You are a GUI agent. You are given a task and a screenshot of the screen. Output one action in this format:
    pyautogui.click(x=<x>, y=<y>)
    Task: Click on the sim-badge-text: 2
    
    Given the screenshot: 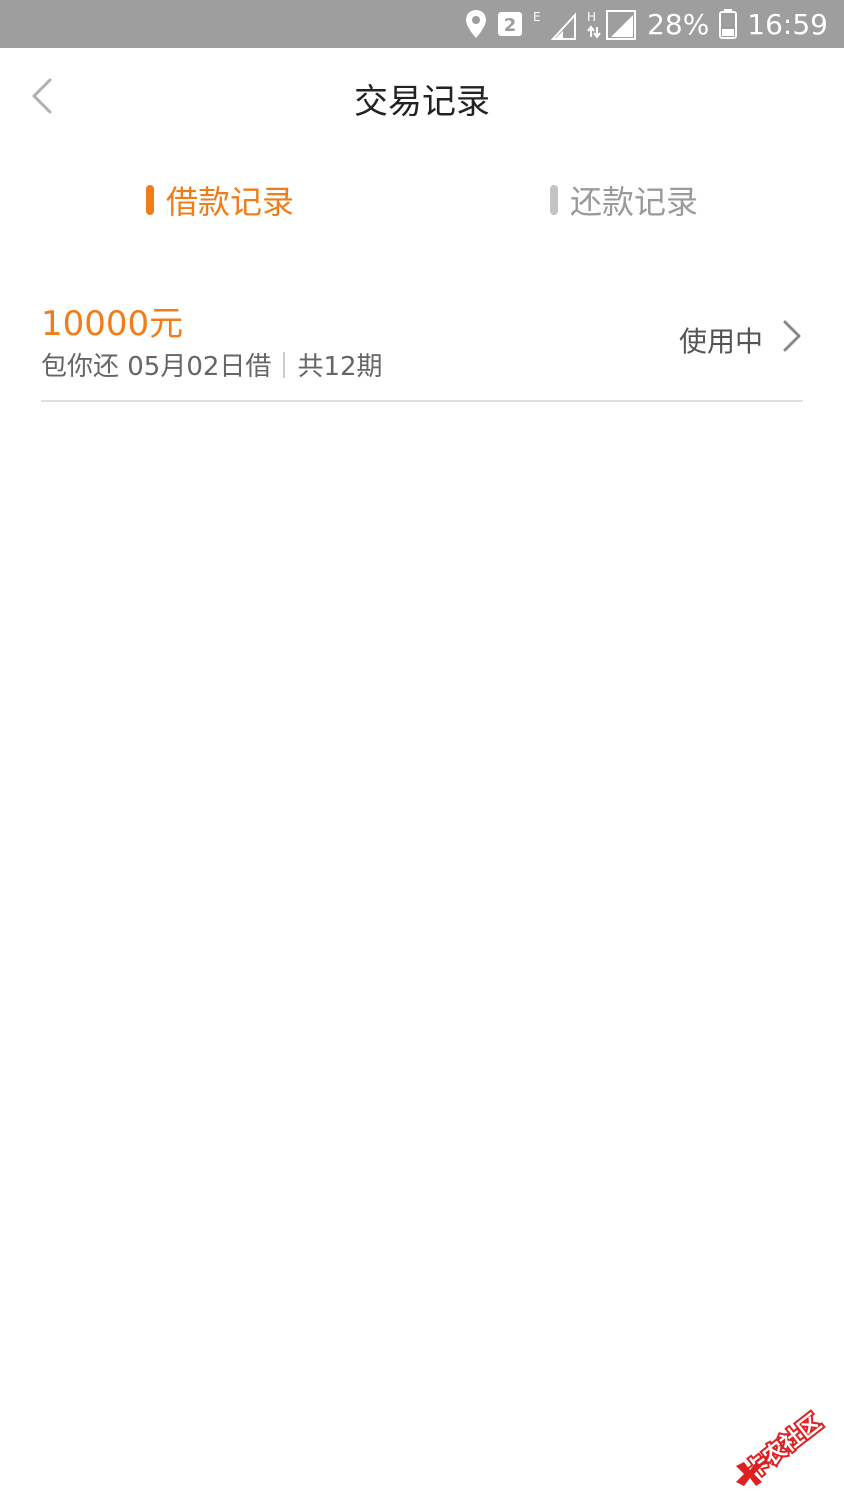 What is the action you would take?
    pyautogui.click(x=510, y=25)
    